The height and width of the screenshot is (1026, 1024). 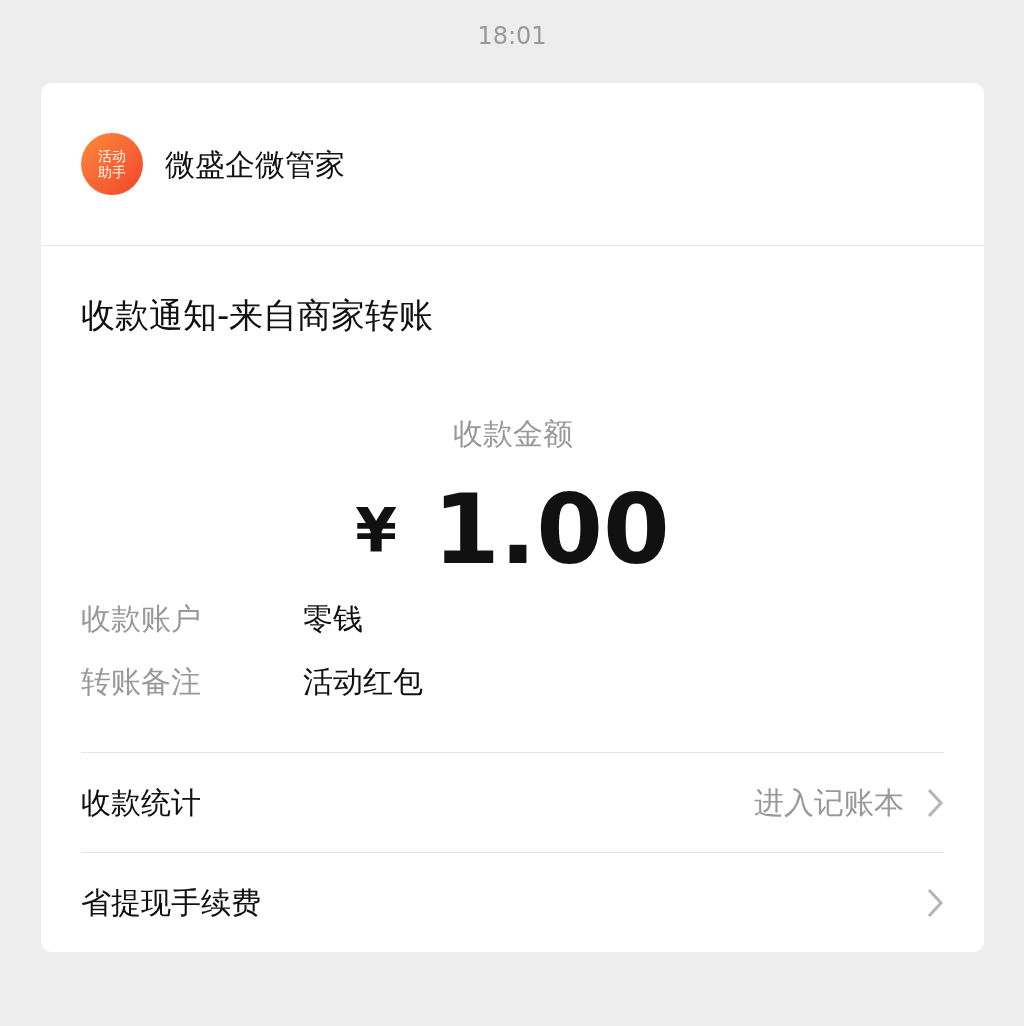 What do you see at coordinates (333, 619) in the screenshot?
I see `detail-value: 零钱` at bounding box center [333, 619].